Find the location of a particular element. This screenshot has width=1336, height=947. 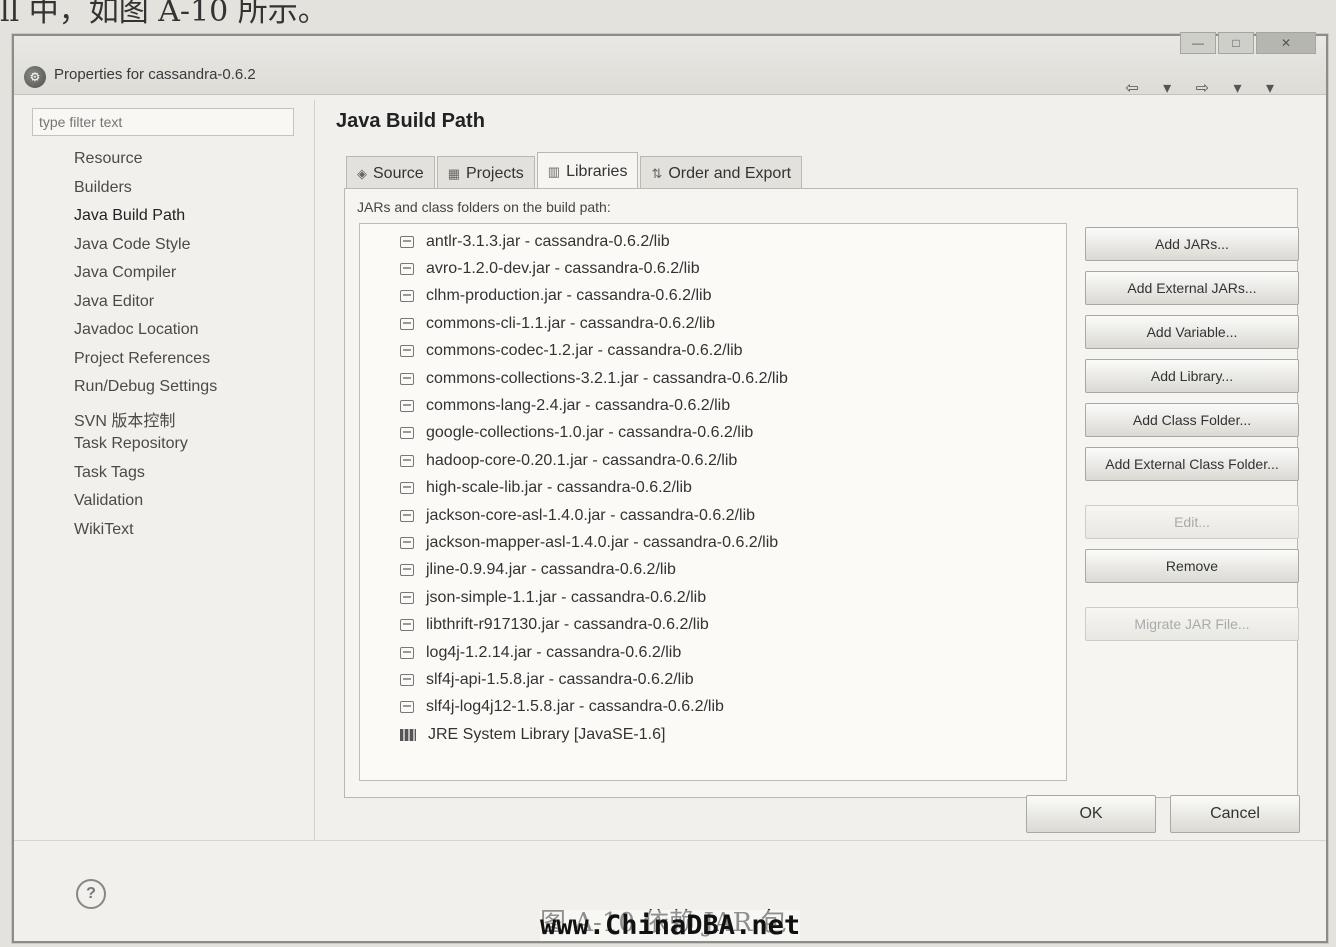

filter-input is located at coordinates (163, 122).